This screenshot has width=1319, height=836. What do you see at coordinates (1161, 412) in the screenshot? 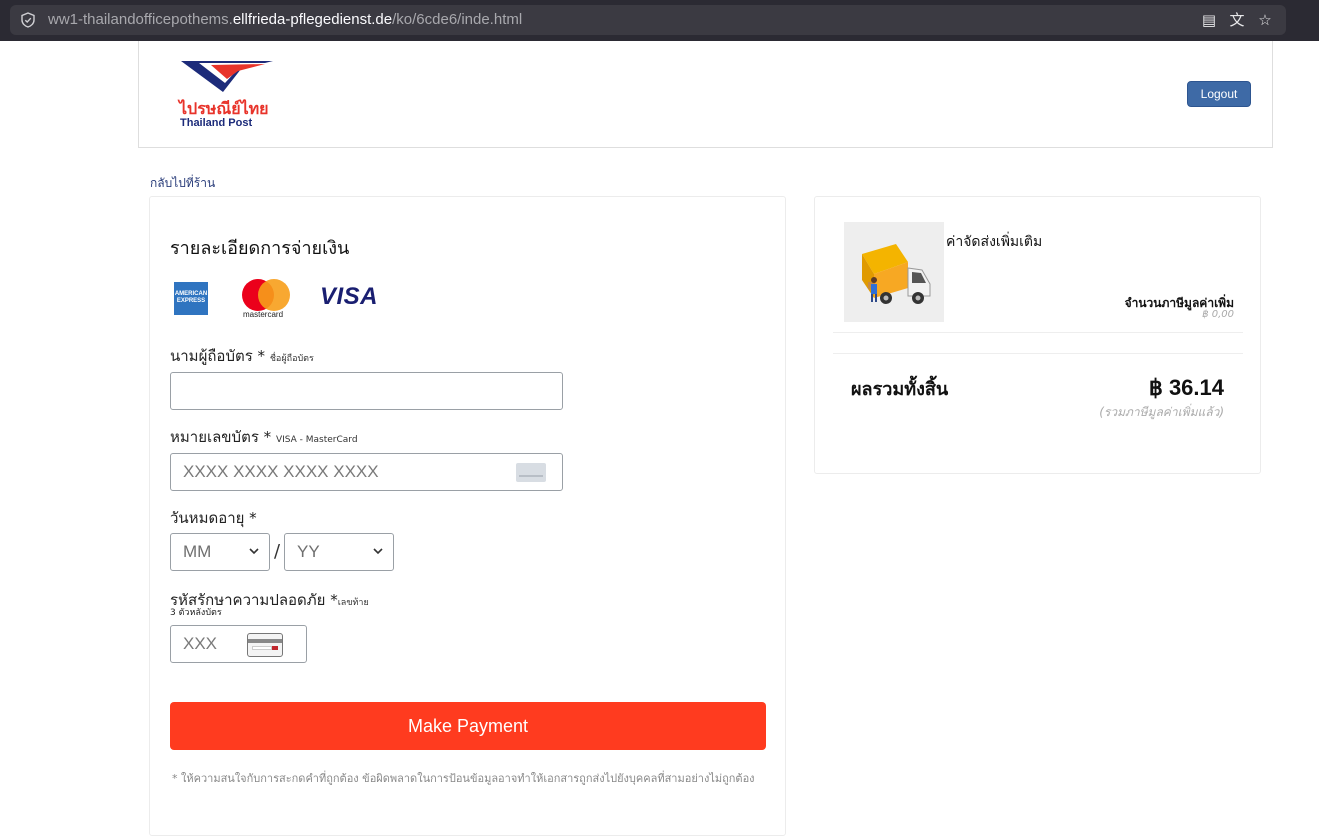
I see `total-vat-note: (รวมภาษีมูลค่าเพิ่มแล้ว)` at bounding box center [1161, 412].